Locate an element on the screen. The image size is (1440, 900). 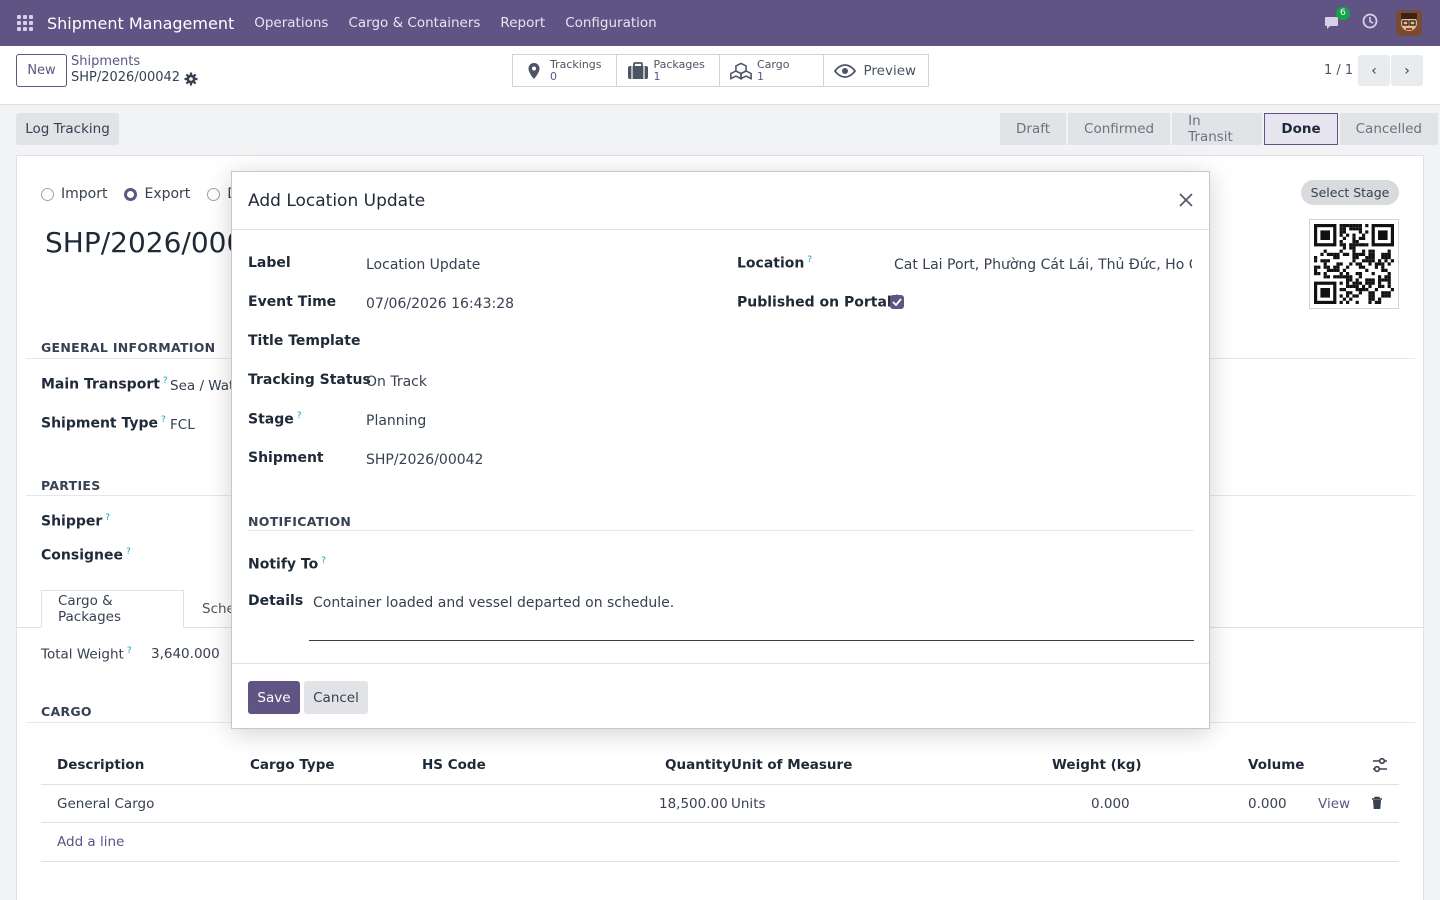
event-time-input: 07/06/2026 16:43:28 is located at coordinates (440, 304).